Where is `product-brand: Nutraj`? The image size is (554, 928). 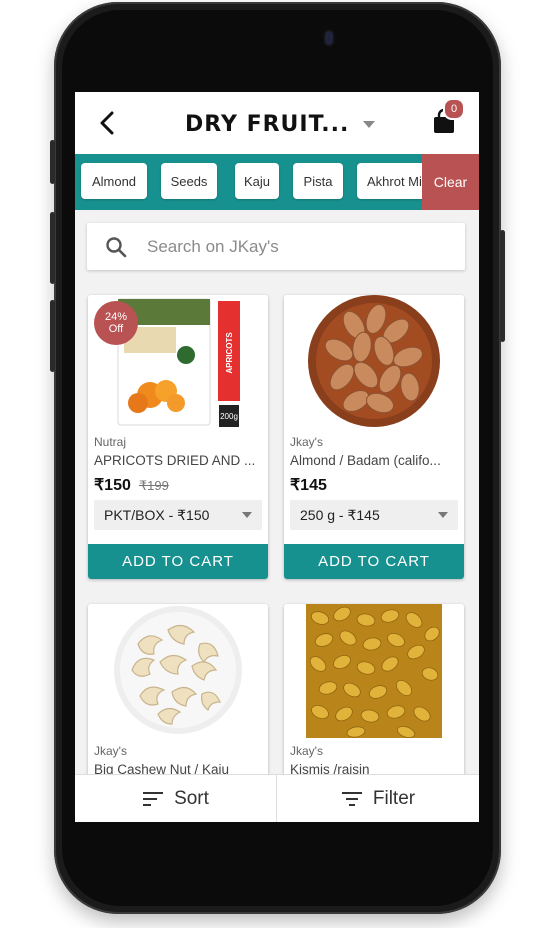 product-brand: Nutraj is located at coordinates (110, 442).